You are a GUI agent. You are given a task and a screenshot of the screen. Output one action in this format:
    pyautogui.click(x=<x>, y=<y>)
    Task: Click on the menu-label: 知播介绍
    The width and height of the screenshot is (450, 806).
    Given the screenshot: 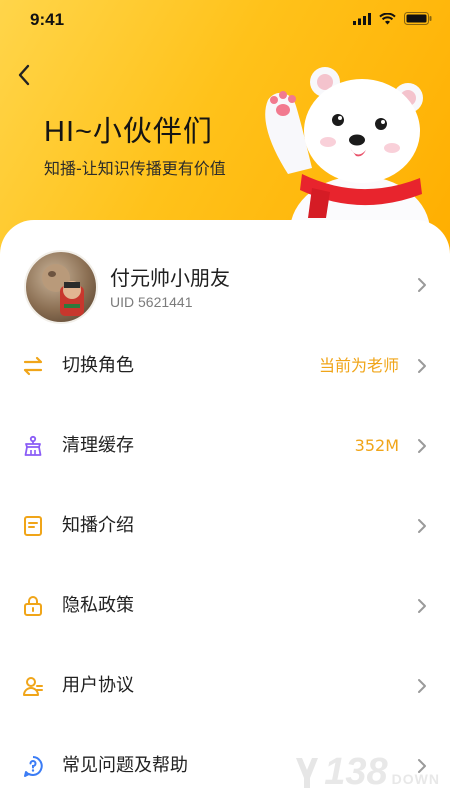 What is the action you would take?
    pyautogui.click(x=98, y=525)
    